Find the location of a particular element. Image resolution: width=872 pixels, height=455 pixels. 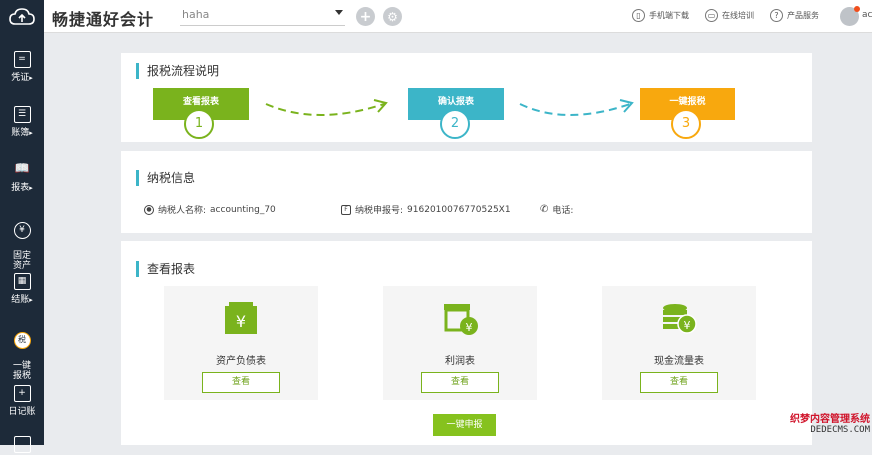

step-number-3: 3 is located at coordinates (686, 124).